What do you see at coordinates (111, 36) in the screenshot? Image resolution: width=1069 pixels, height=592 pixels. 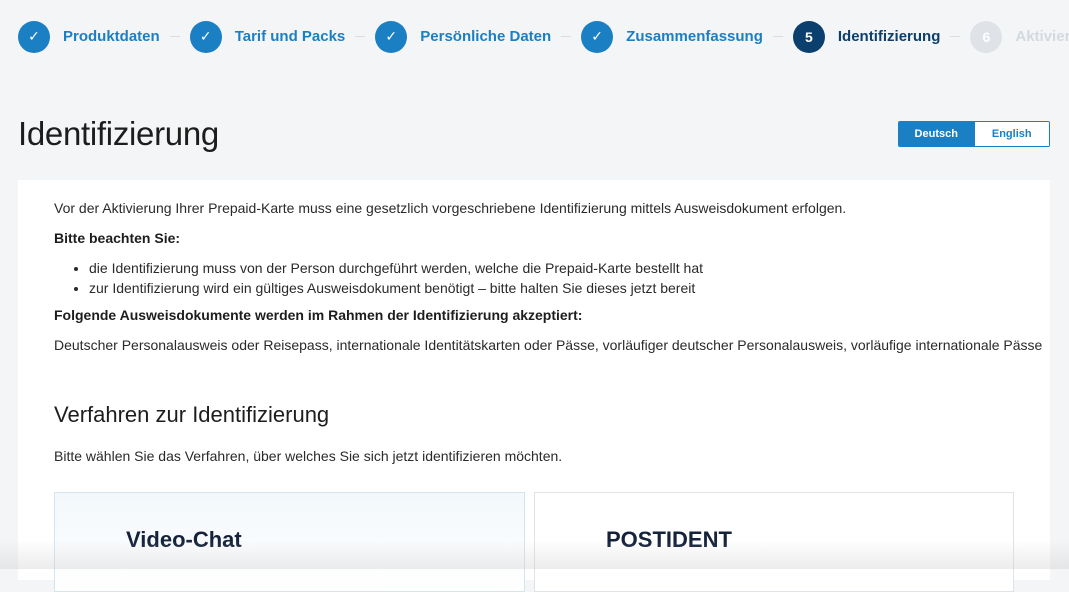 I see `step-label: Produktdaten` at bounding box center [111, 36].